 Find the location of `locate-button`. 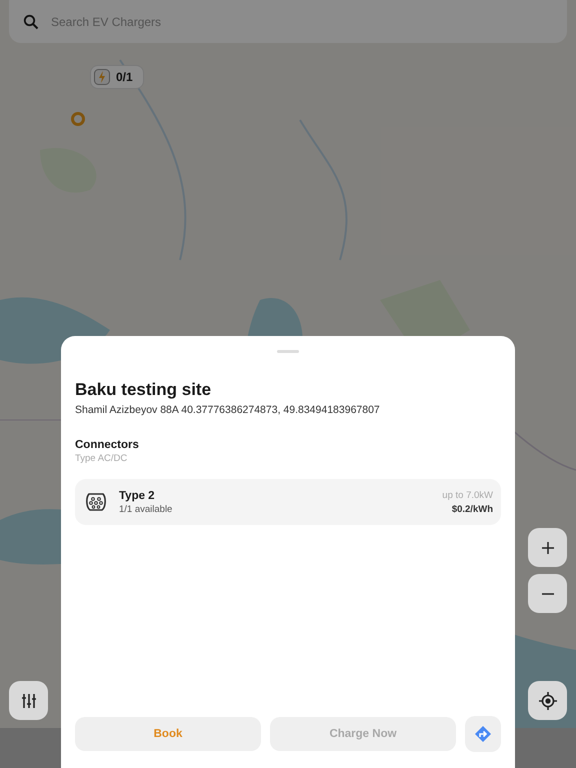

locate-button is located at coordinates (547, 700).